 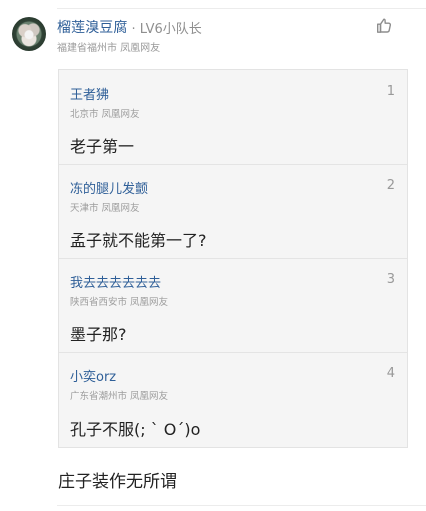 I want to click on quote-location: 北京市 凤凰网友, so click(x=105, y=114).